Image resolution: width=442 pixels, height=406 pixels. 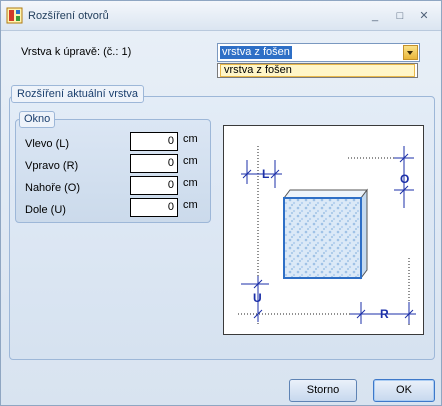 What do you see at coordinates (323, 390) in the screenshot?
I see `cancel-button: Storno` at bounding box center [323, 390].